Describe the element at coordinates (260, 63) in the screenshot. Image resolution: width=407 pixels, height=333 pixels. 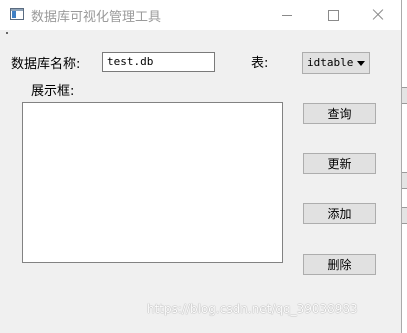
I see `table-label: 表:` at that location.